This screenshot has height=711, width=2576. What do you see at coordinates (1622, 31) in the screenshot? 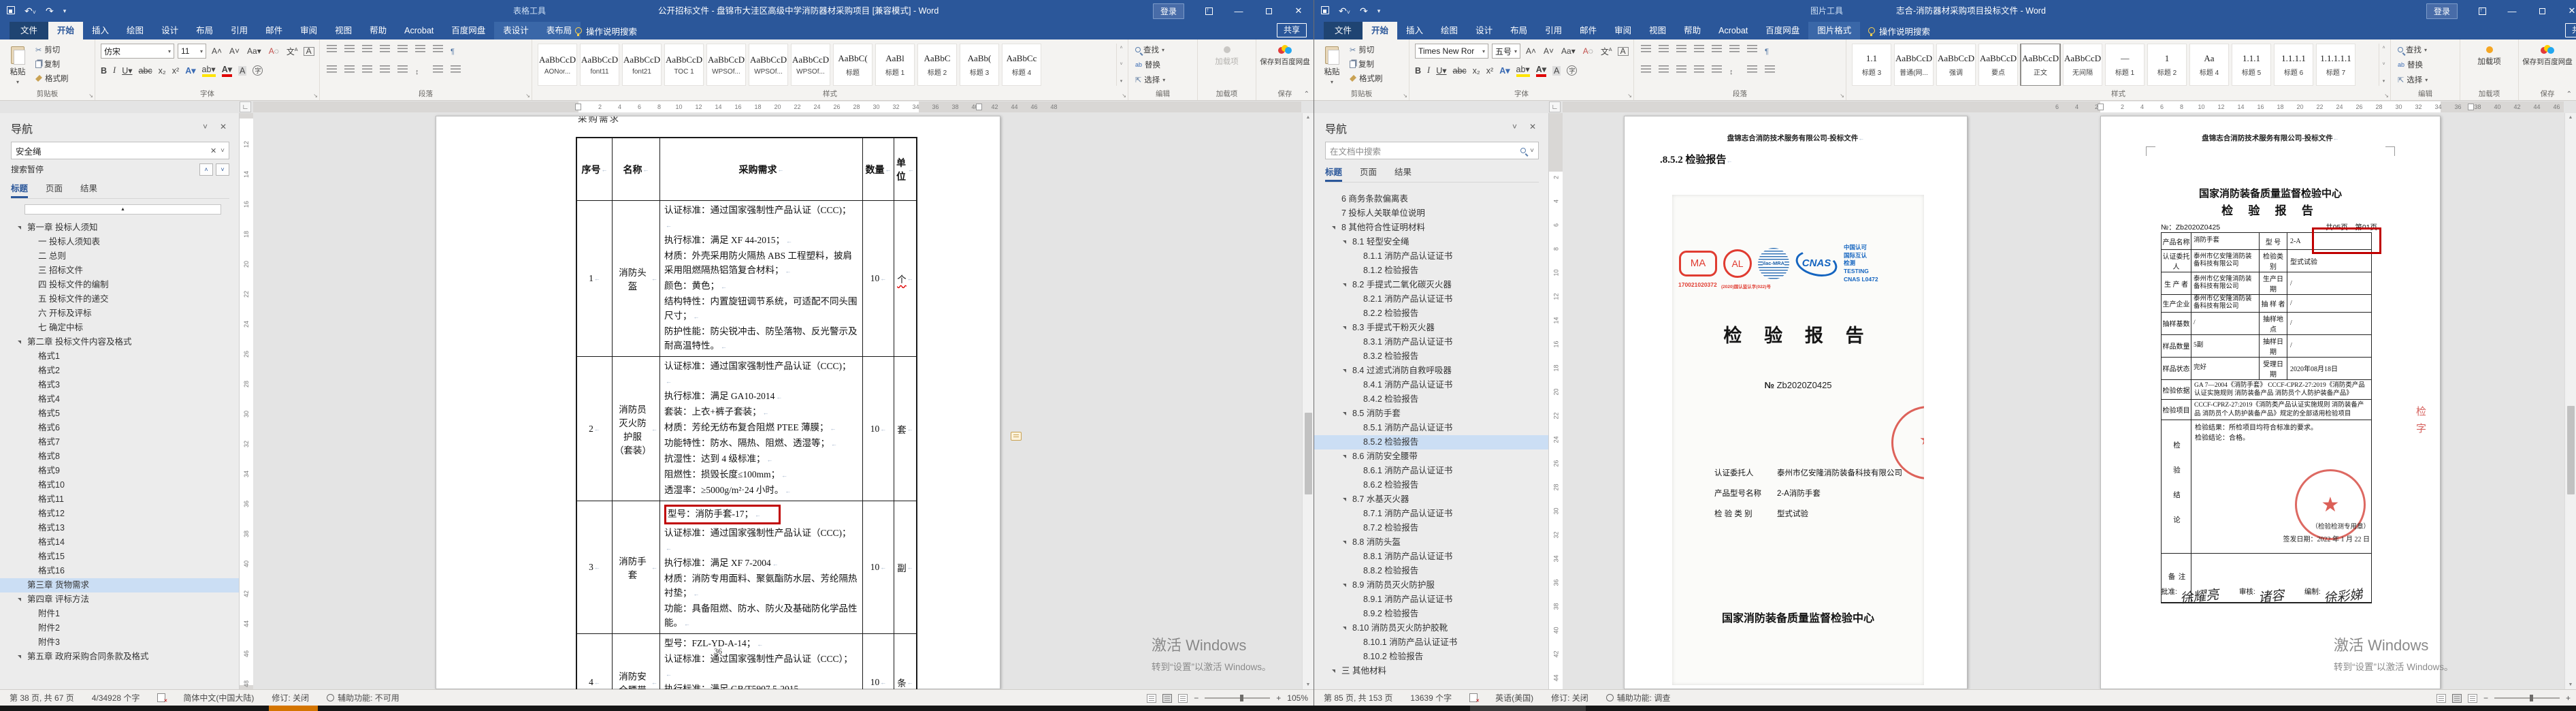
I see `ribbon-tab: 审阅` at bounding box center [1622, 31].